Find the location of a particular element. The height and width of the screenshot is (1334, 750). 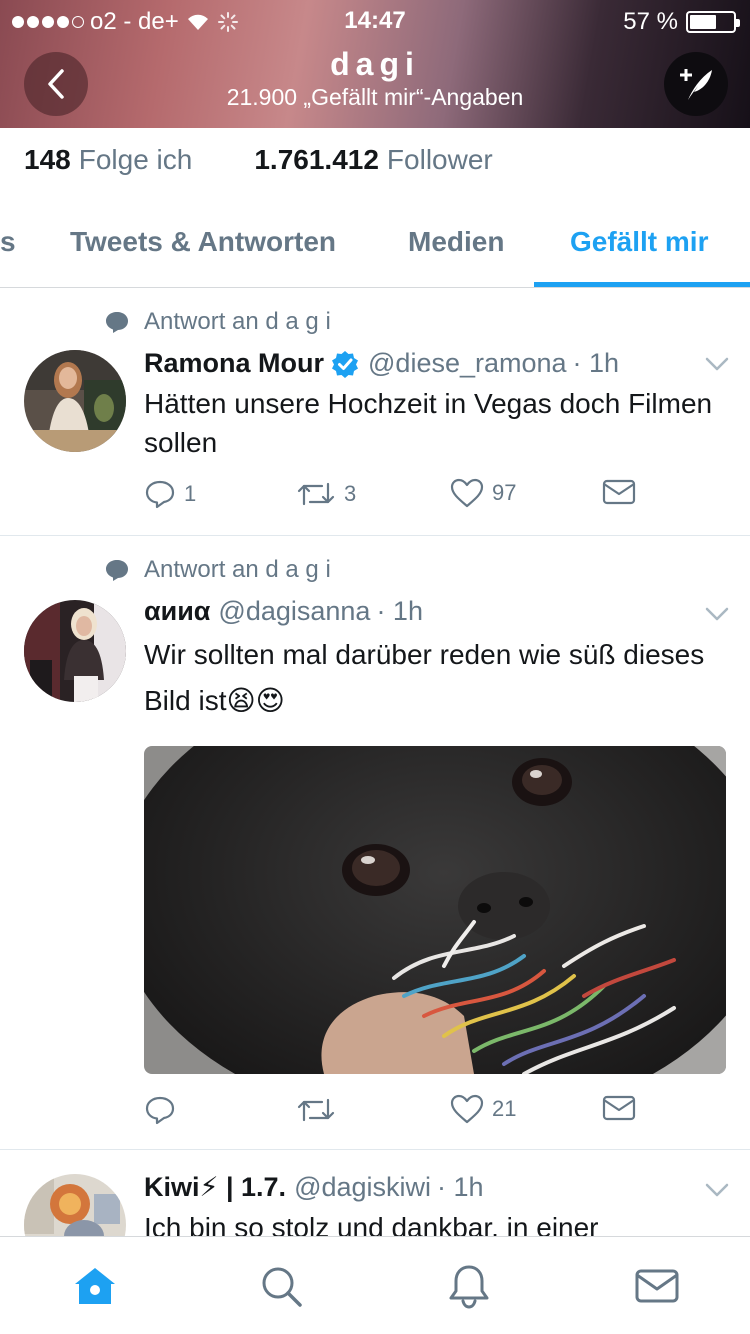

tweet-author-line: Ramona Mour @diese_ramona · 1h is located at coordinates (381, 363).